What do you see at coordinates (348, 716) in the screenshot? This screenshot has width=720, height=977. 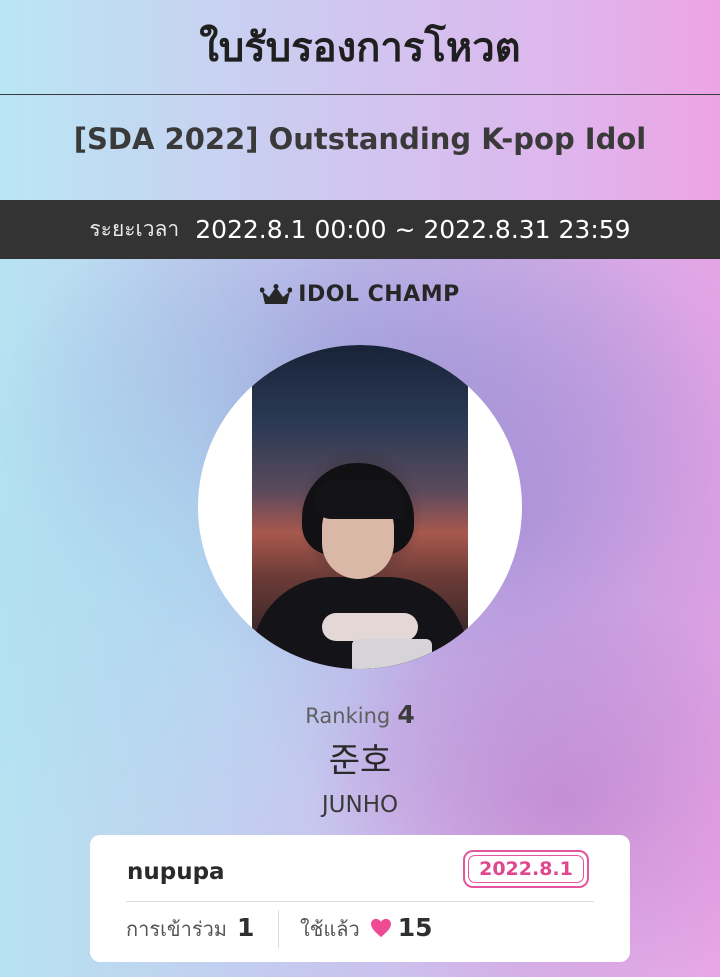 I see `ranking-label: Ranking` at bounding box center [348, 716].